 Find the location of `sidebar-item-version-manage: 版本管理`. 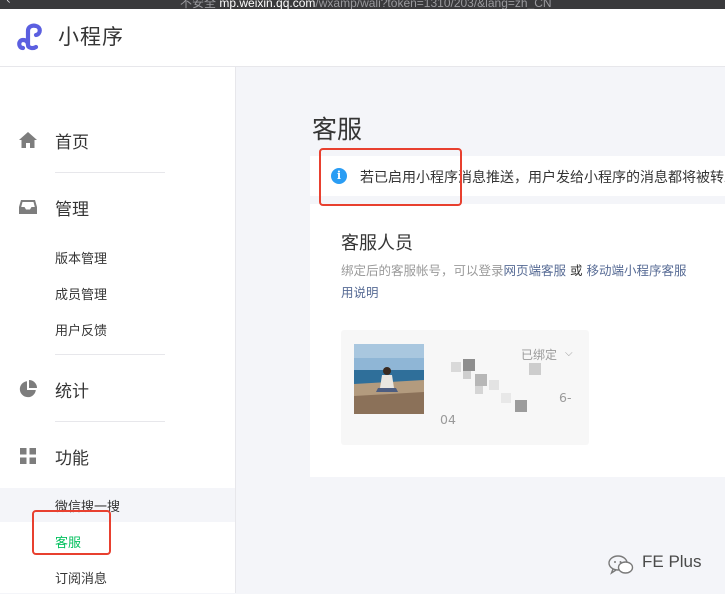

sidebar-item-version-manage: 版本管理 is located at coordinates (117, 257).